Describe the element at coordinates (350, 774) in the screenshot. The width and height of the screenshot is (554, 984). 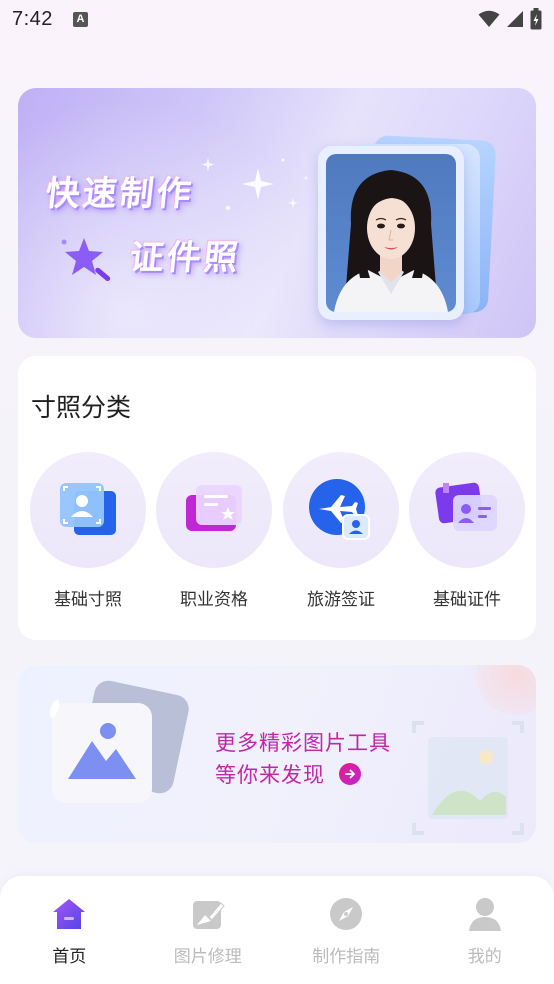
I see `arrow-right-icon` at that location.